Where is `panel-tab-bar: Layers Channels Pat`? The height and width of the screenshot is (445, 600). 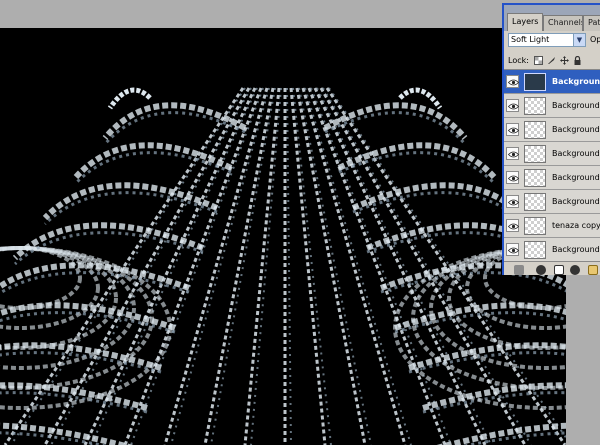 panel-tab-bar: Layers Channels Pat is located at coordinates (552, 18).